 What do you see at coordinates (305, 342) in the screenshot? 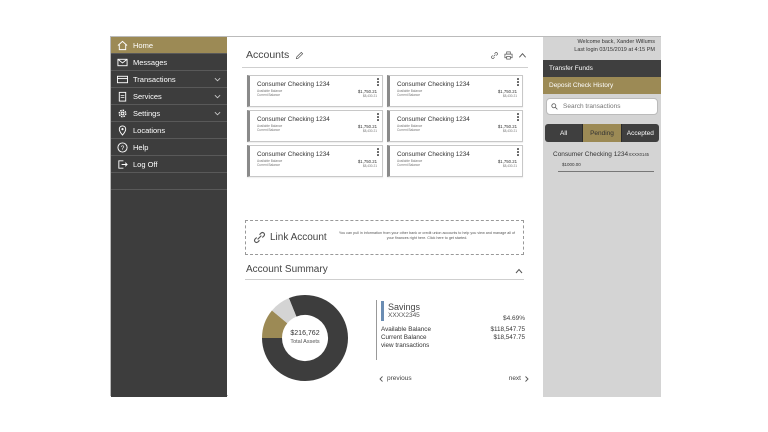
I see `total-assets-label: Total Assets` at bounding box center [305, 342].